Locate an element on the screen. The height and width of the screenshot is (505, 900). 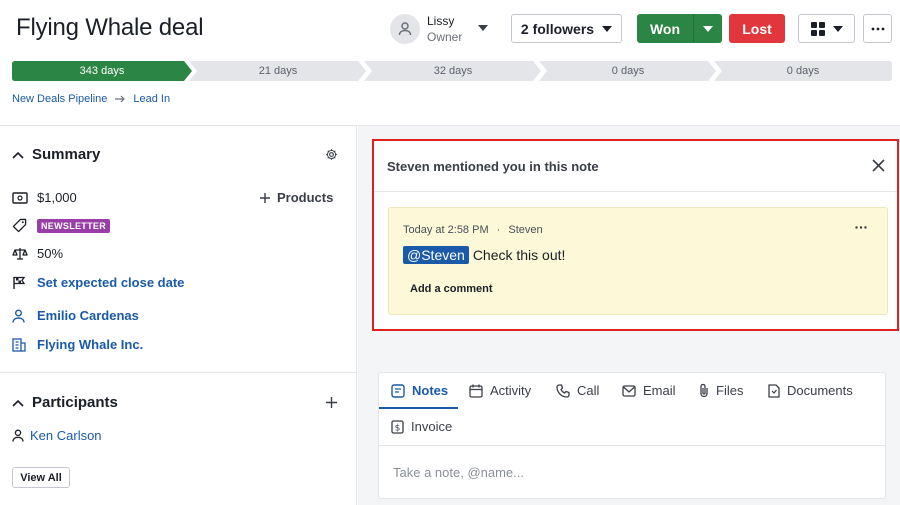
view-all-button: View All is located at coordinates (41, 477).